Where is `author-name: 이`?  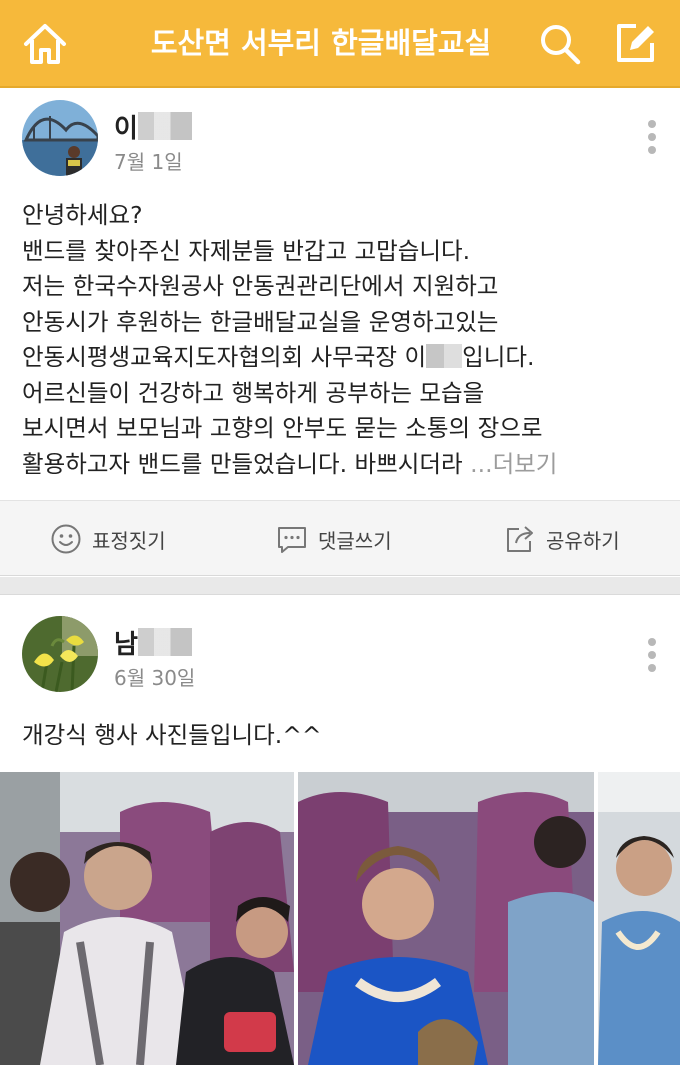
author-name: 이 is located at coordinates (153, 126).